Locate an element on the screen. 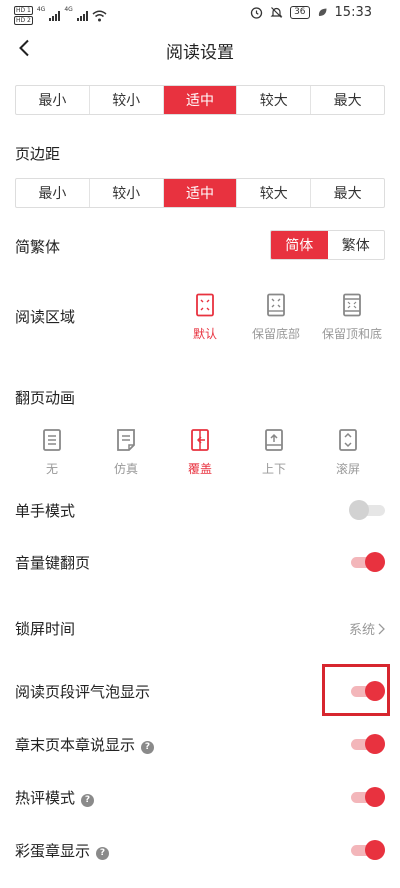 The image size is (400, 888). margin-option-largest: 最大 is located at coordinates (347, 193).